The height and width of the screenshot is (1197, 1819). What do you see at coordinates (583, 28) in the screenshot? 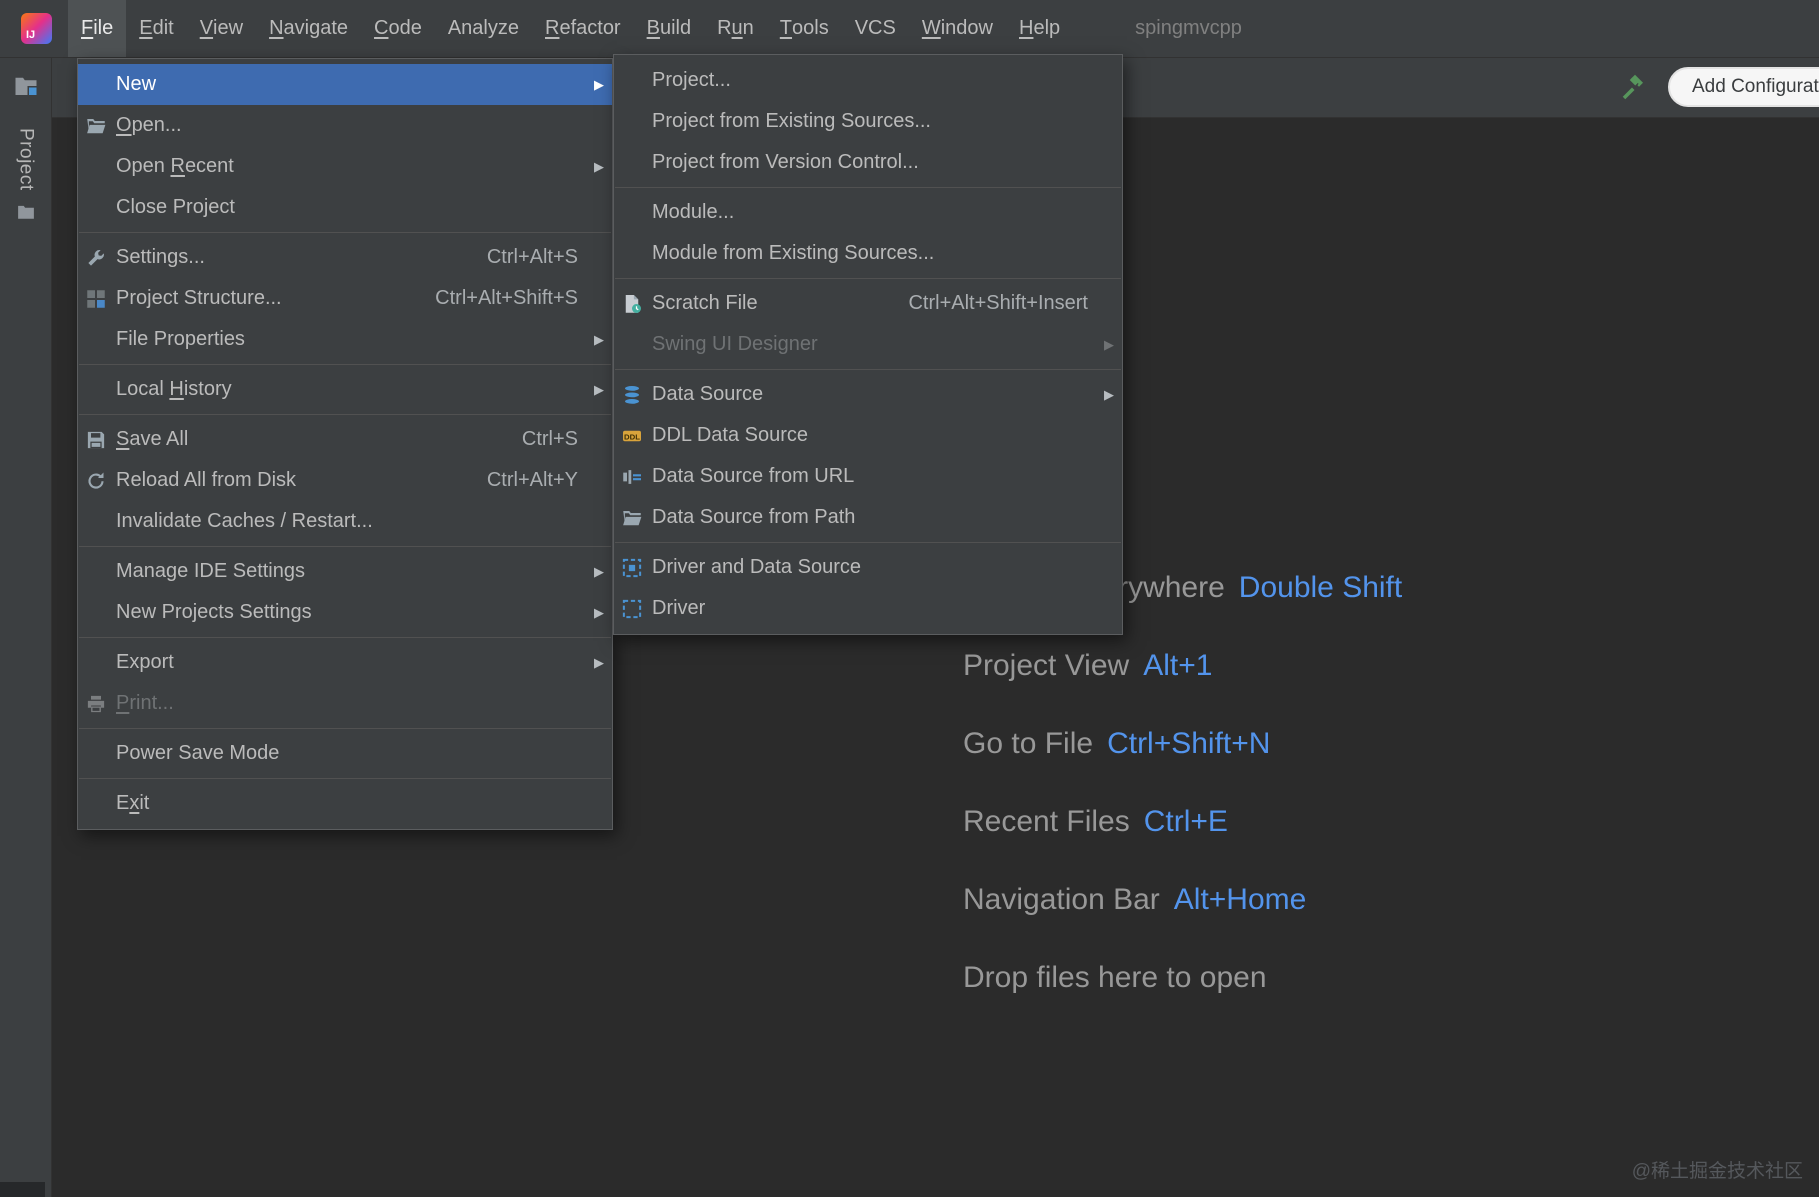
I see `menu-refactor: Refactor` at bounding box center [583, 28].